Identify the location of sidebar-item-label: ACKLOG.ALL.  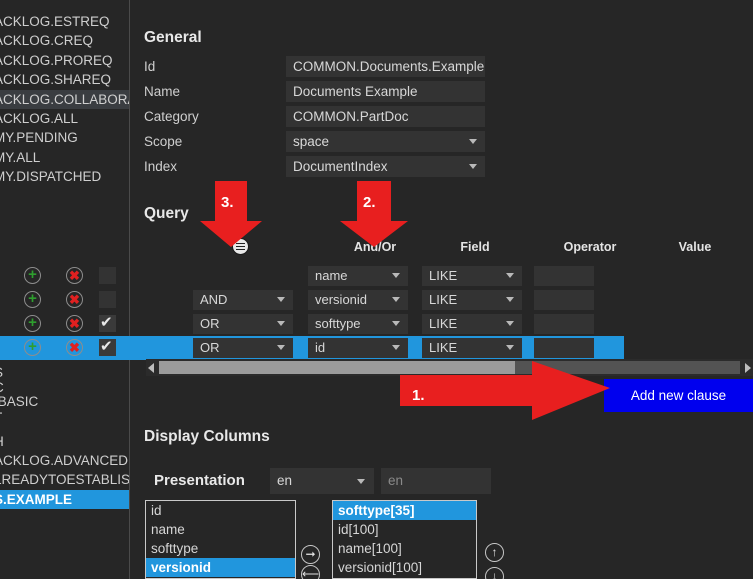
(39, 118).